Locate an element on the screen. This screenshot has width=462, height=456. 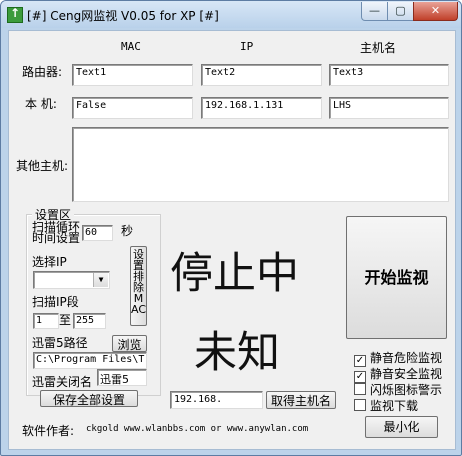
app-icon is located at coordinates (15, 14).